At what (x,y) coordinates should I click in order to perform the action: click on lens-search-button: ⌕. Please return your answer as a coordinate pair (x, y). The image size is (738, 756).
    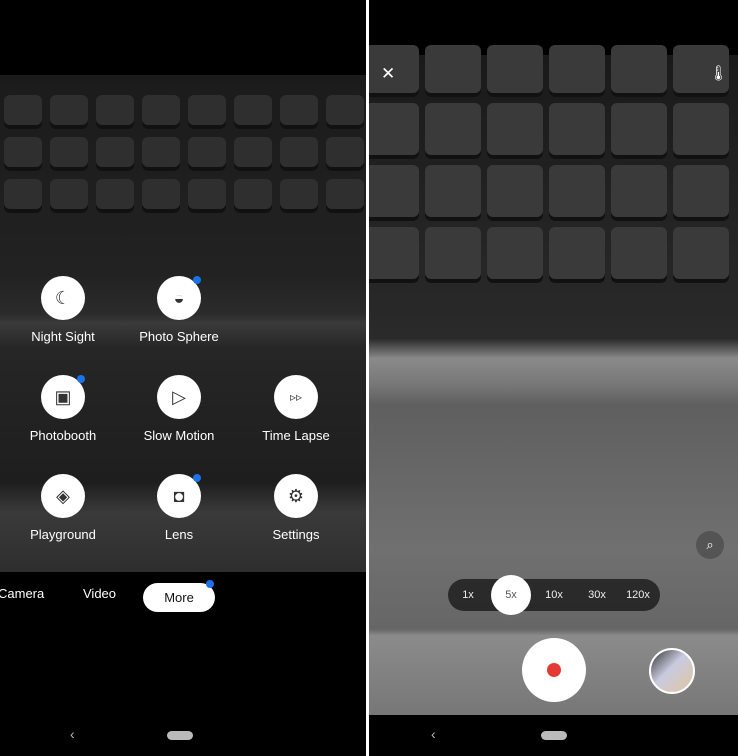
    Looking at the image, I should click on (710, 545).